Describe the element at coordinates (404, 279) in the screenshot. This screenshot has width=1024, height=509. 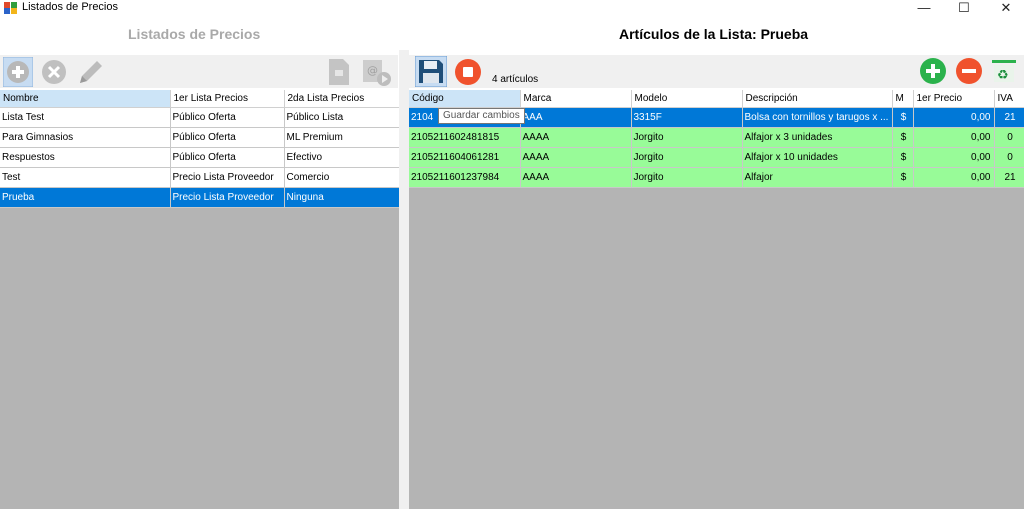
I see `splitter` at that location.